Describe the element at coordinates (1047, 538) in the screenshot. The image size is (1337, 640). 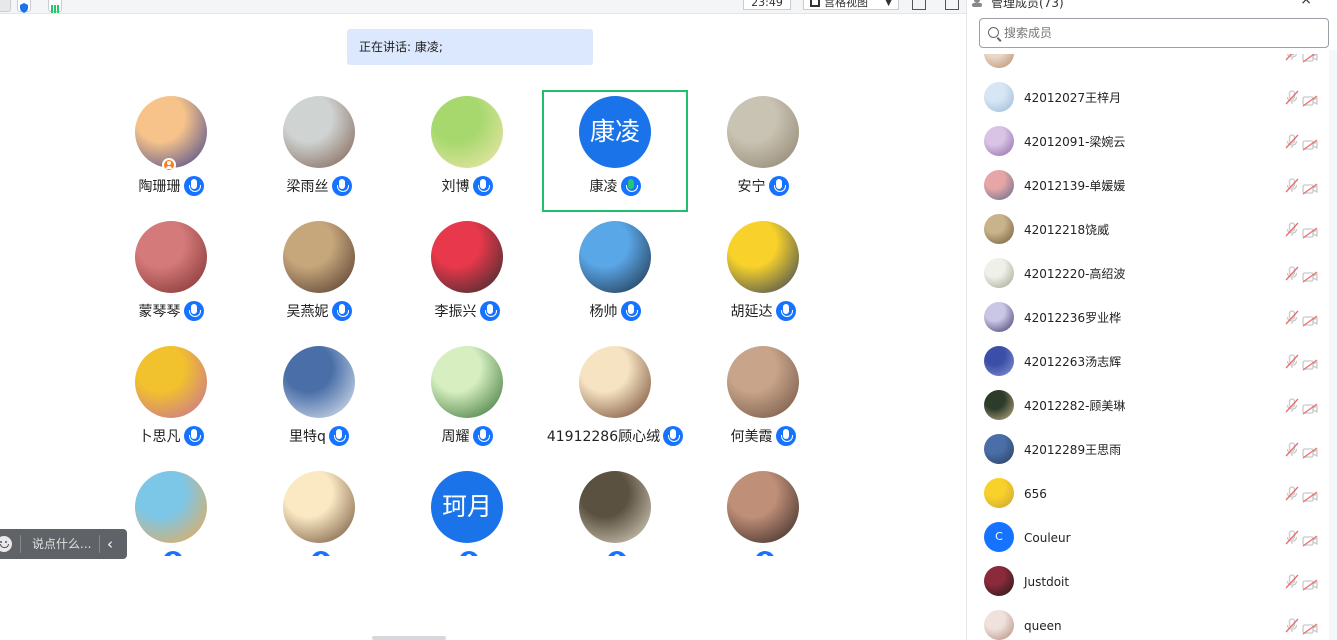
I see `participant-list-name: Couleur` at that location.